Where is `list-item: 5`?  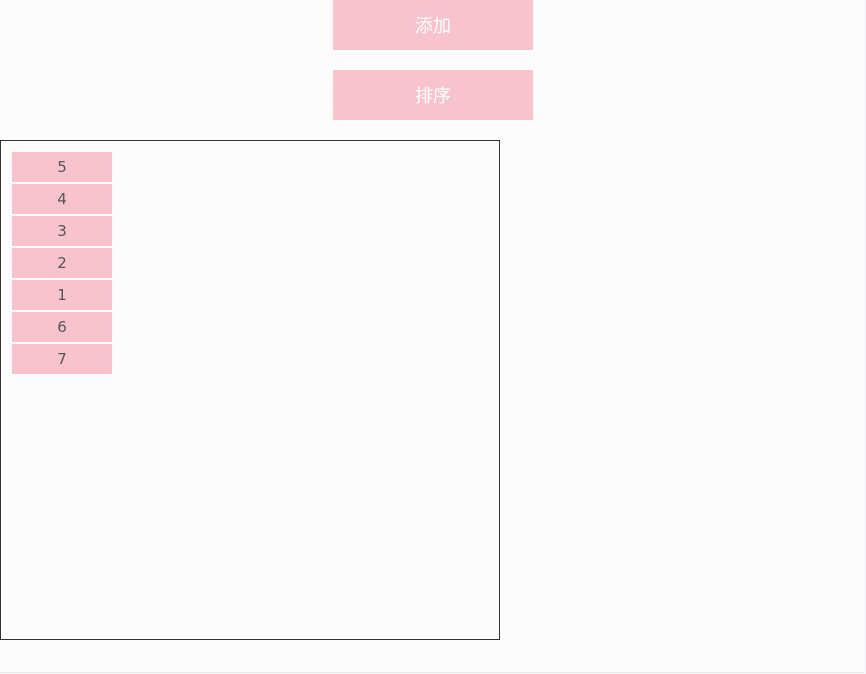 list-item: 5 is located at coordinates (62, 167).